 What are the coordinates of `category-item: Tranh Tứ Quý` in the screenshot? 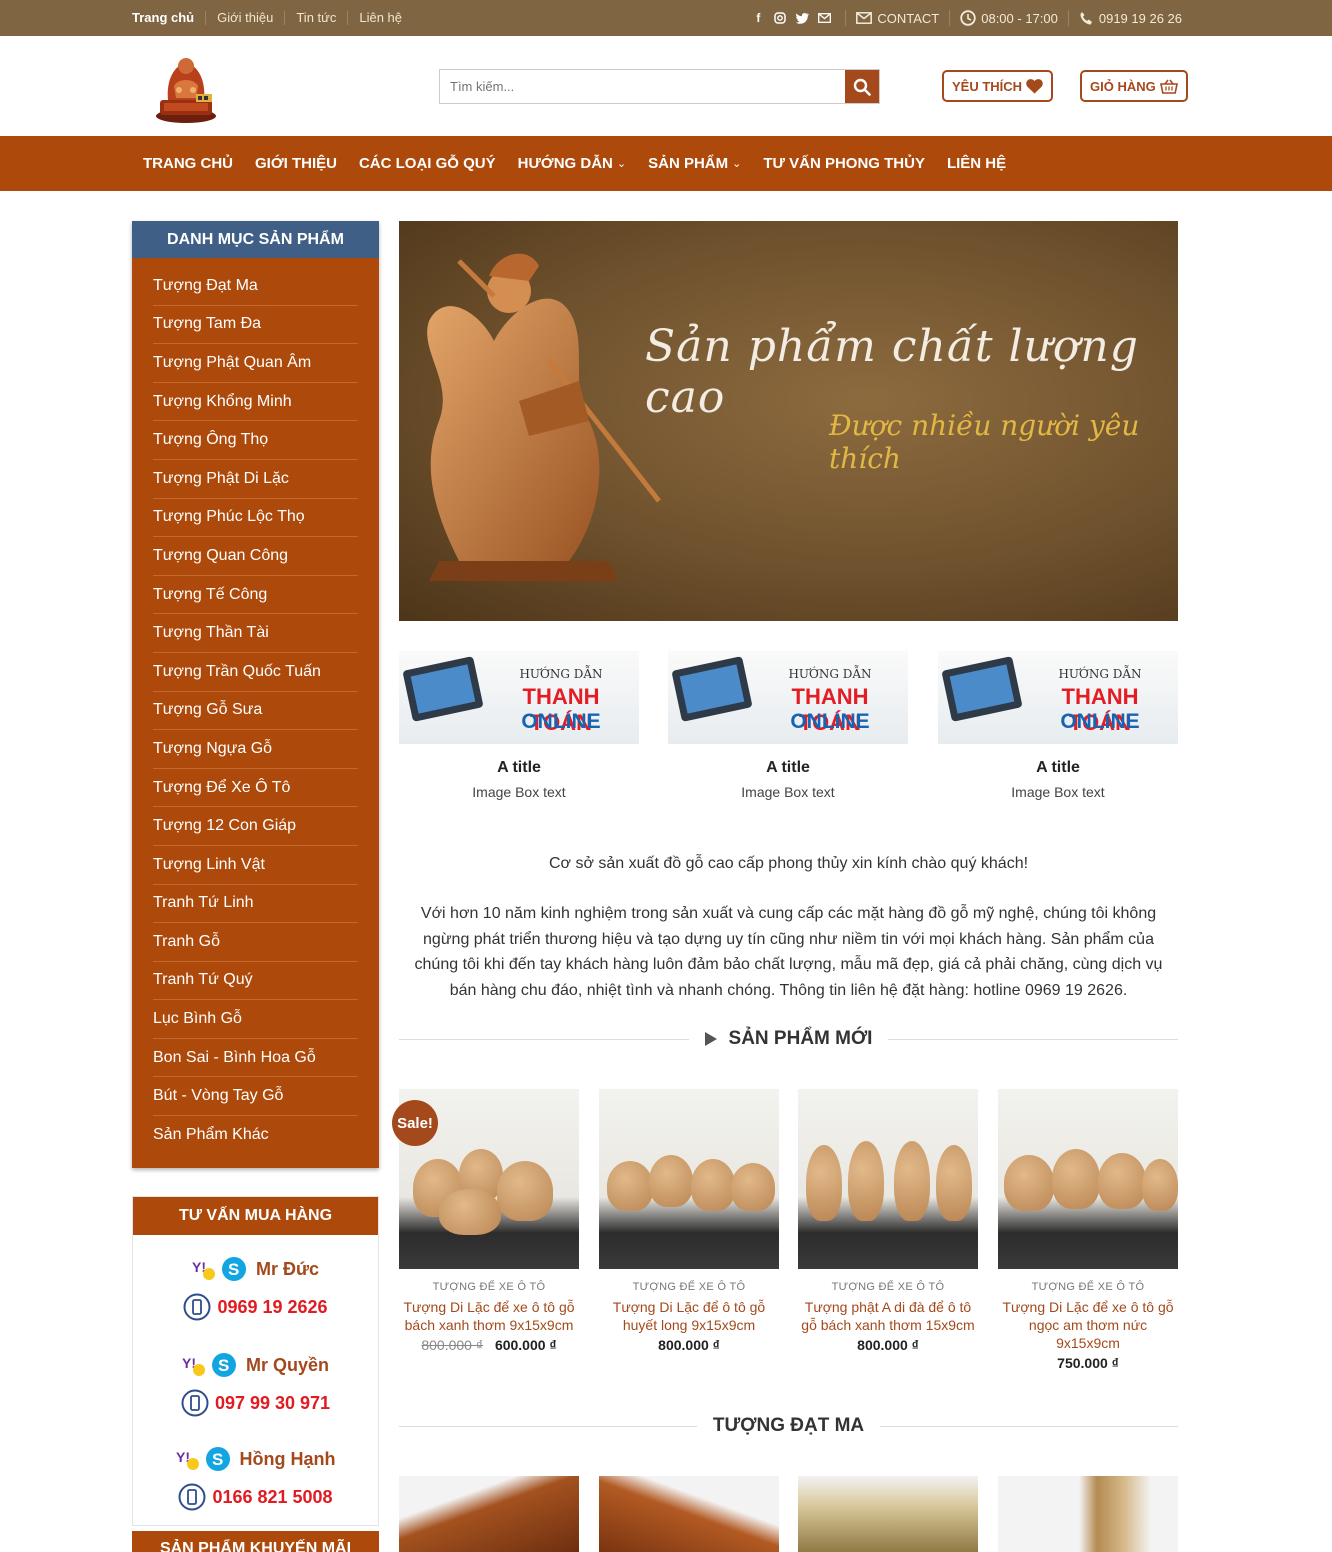 It's located at (255, 981).